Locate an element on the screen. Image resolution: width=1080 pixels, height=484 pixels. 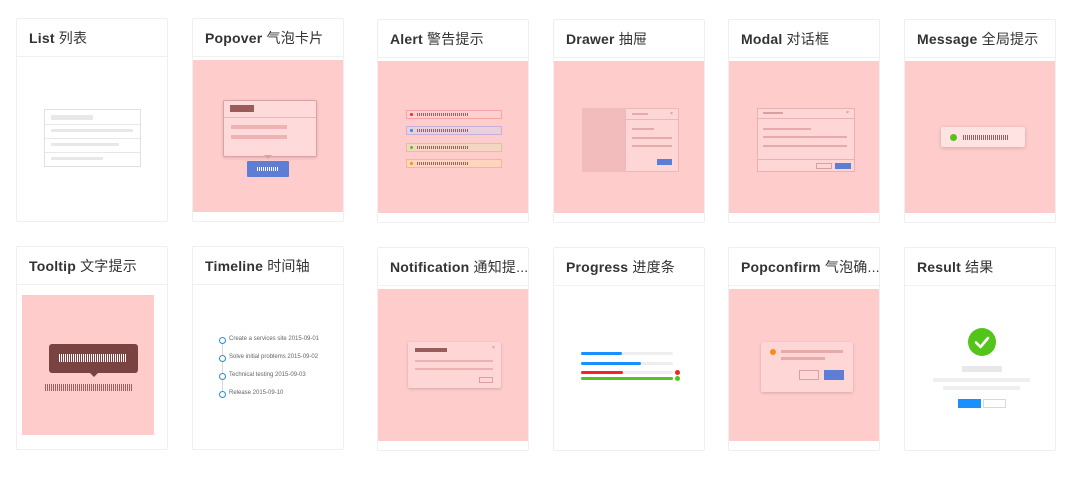
card-title: Timeline 时间轴 is located at coordinates (268, 266).